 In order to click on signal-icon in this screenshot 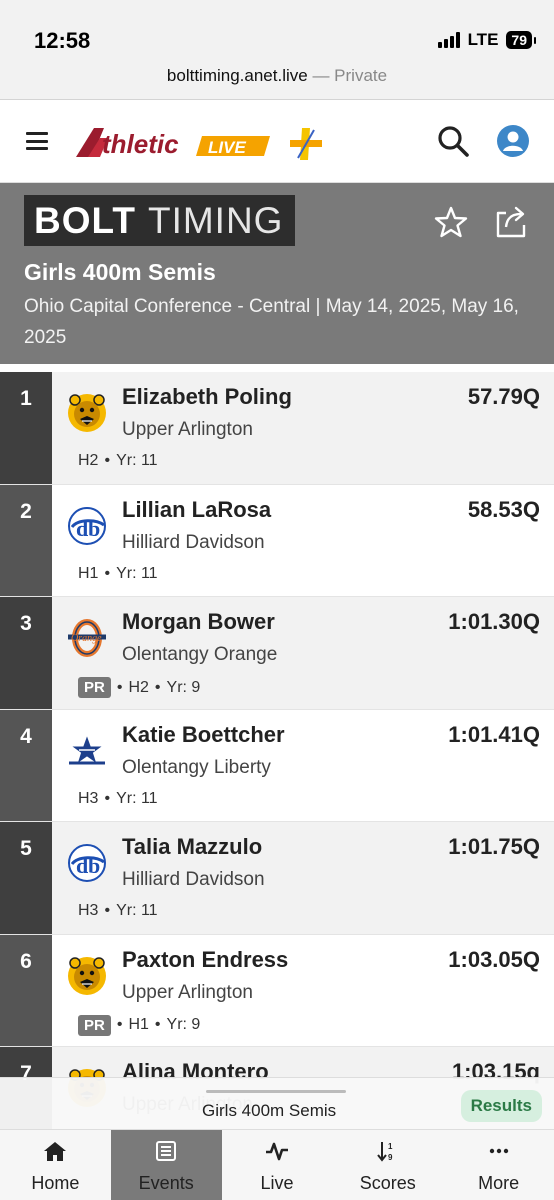, I will do `click(448, 40)`.